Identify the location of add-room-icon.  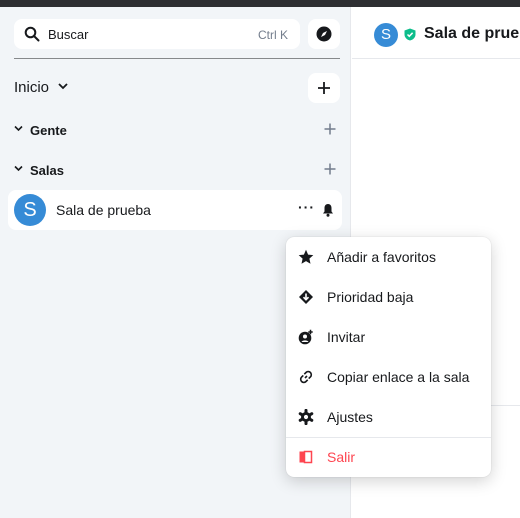
(330, 169).